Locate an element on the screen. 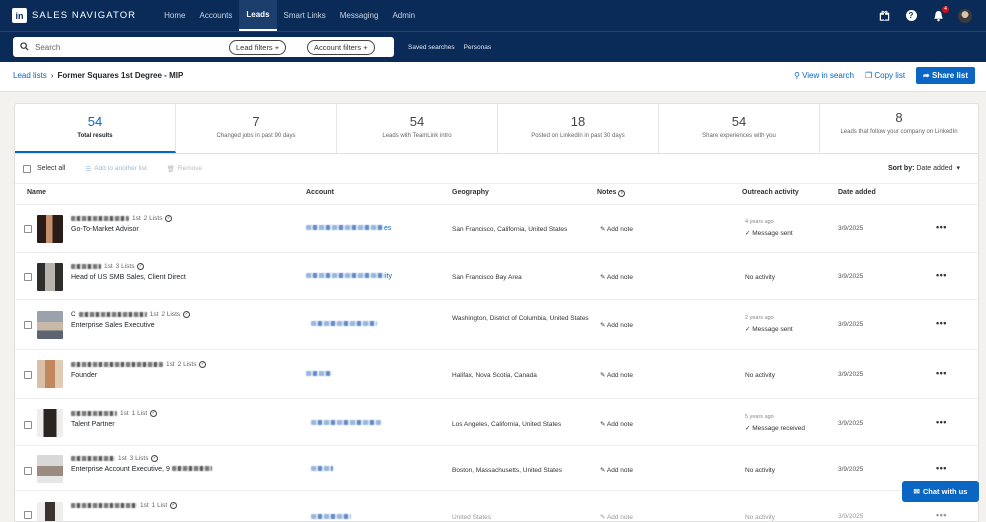 This screenshot has height=522, width=986. outreach-status: No activity is located at coordinates (760, 277).